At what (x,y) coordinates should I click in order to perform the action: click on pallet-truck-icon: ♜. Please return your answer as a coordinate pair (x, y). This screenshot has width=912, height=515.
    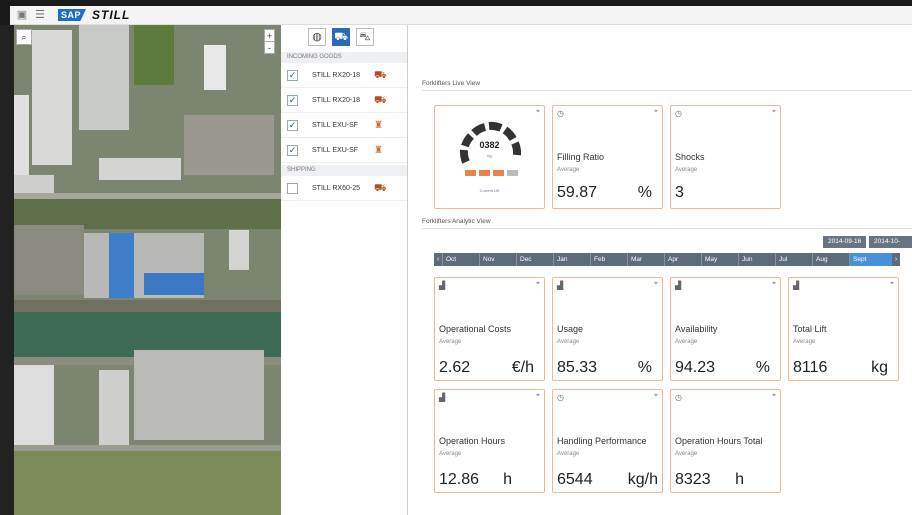
    Looking at the image, I should click on (378, 125).